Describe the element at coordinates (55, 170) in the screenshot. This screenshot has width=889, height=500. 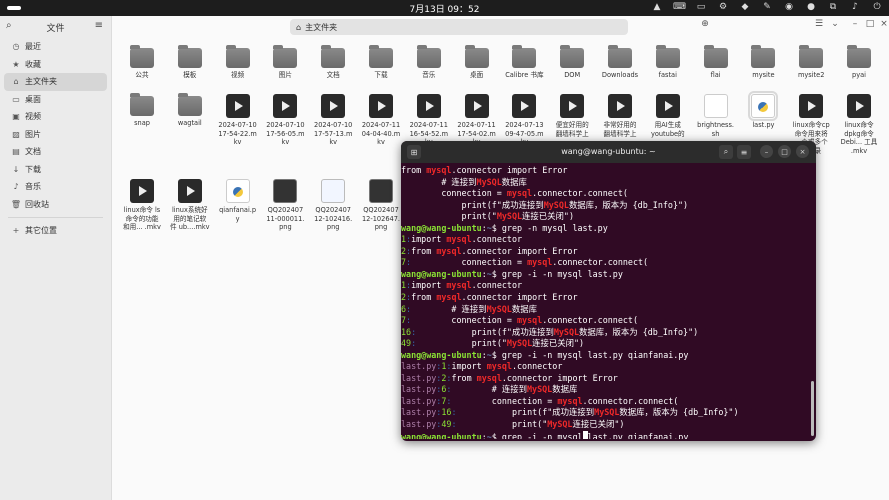
I see `sidebar-item: ↓ 下载` at that location.